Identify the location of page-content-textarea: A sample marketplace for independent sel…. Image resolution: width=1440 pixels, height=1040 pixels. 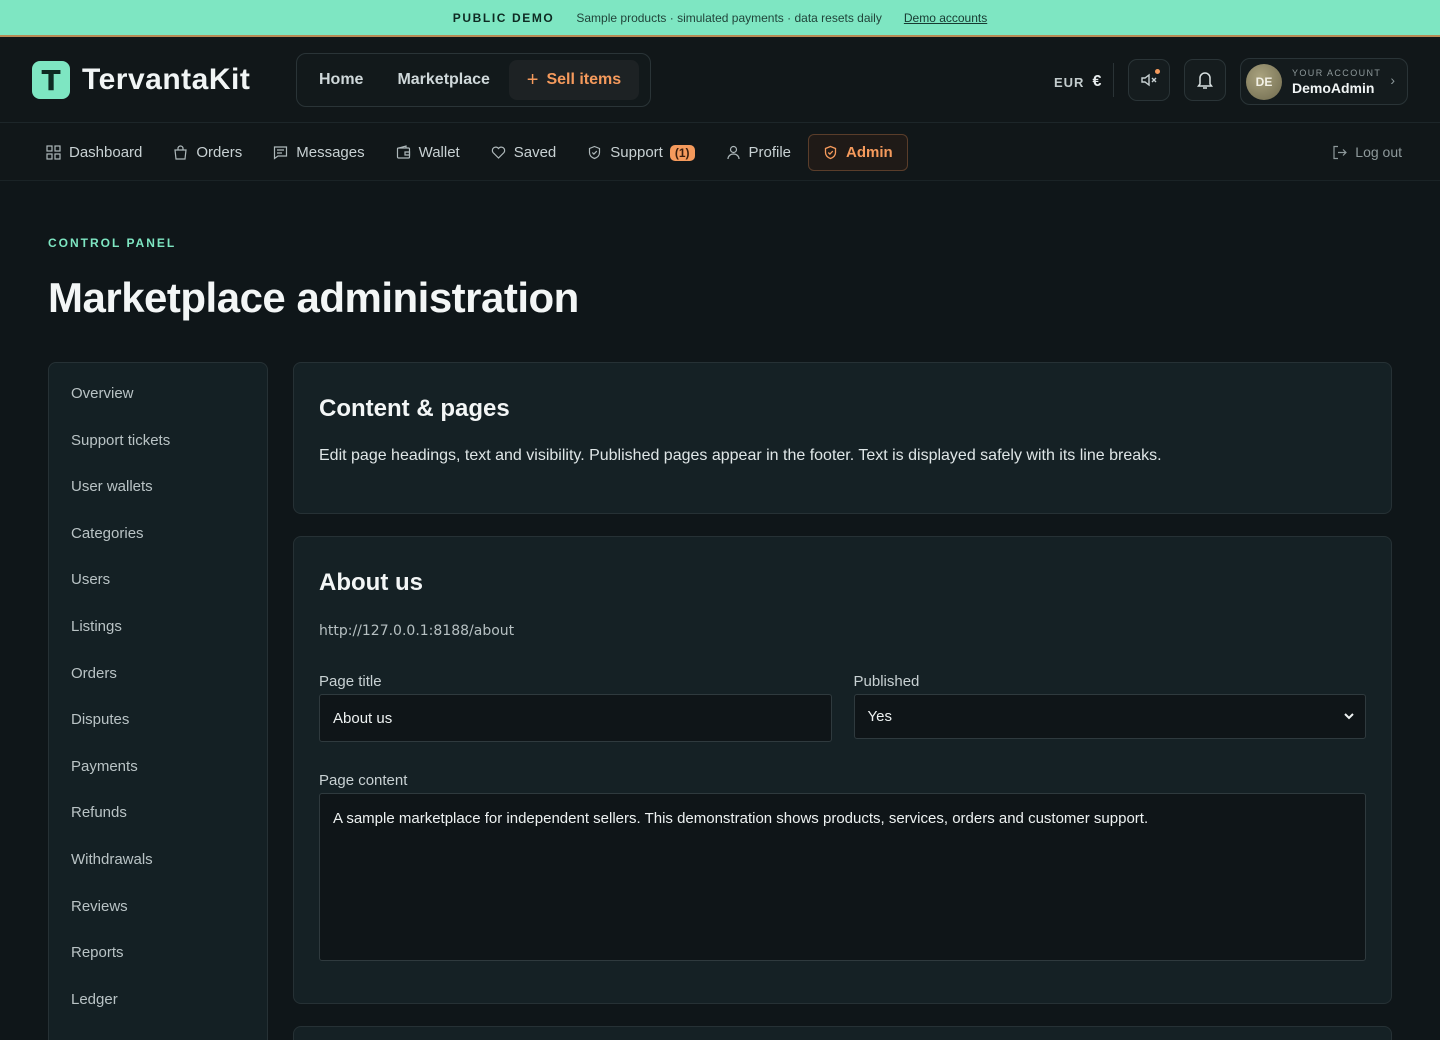
(842, 877).